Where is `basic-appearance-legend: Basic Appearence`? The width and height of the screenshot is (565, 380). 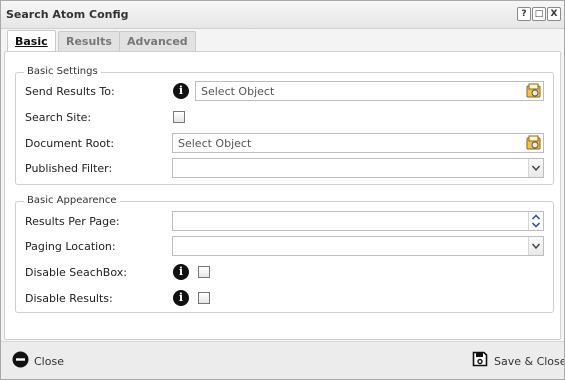
basic-appearance-legend: Basic Appearence is located at coordinates (72, 200).